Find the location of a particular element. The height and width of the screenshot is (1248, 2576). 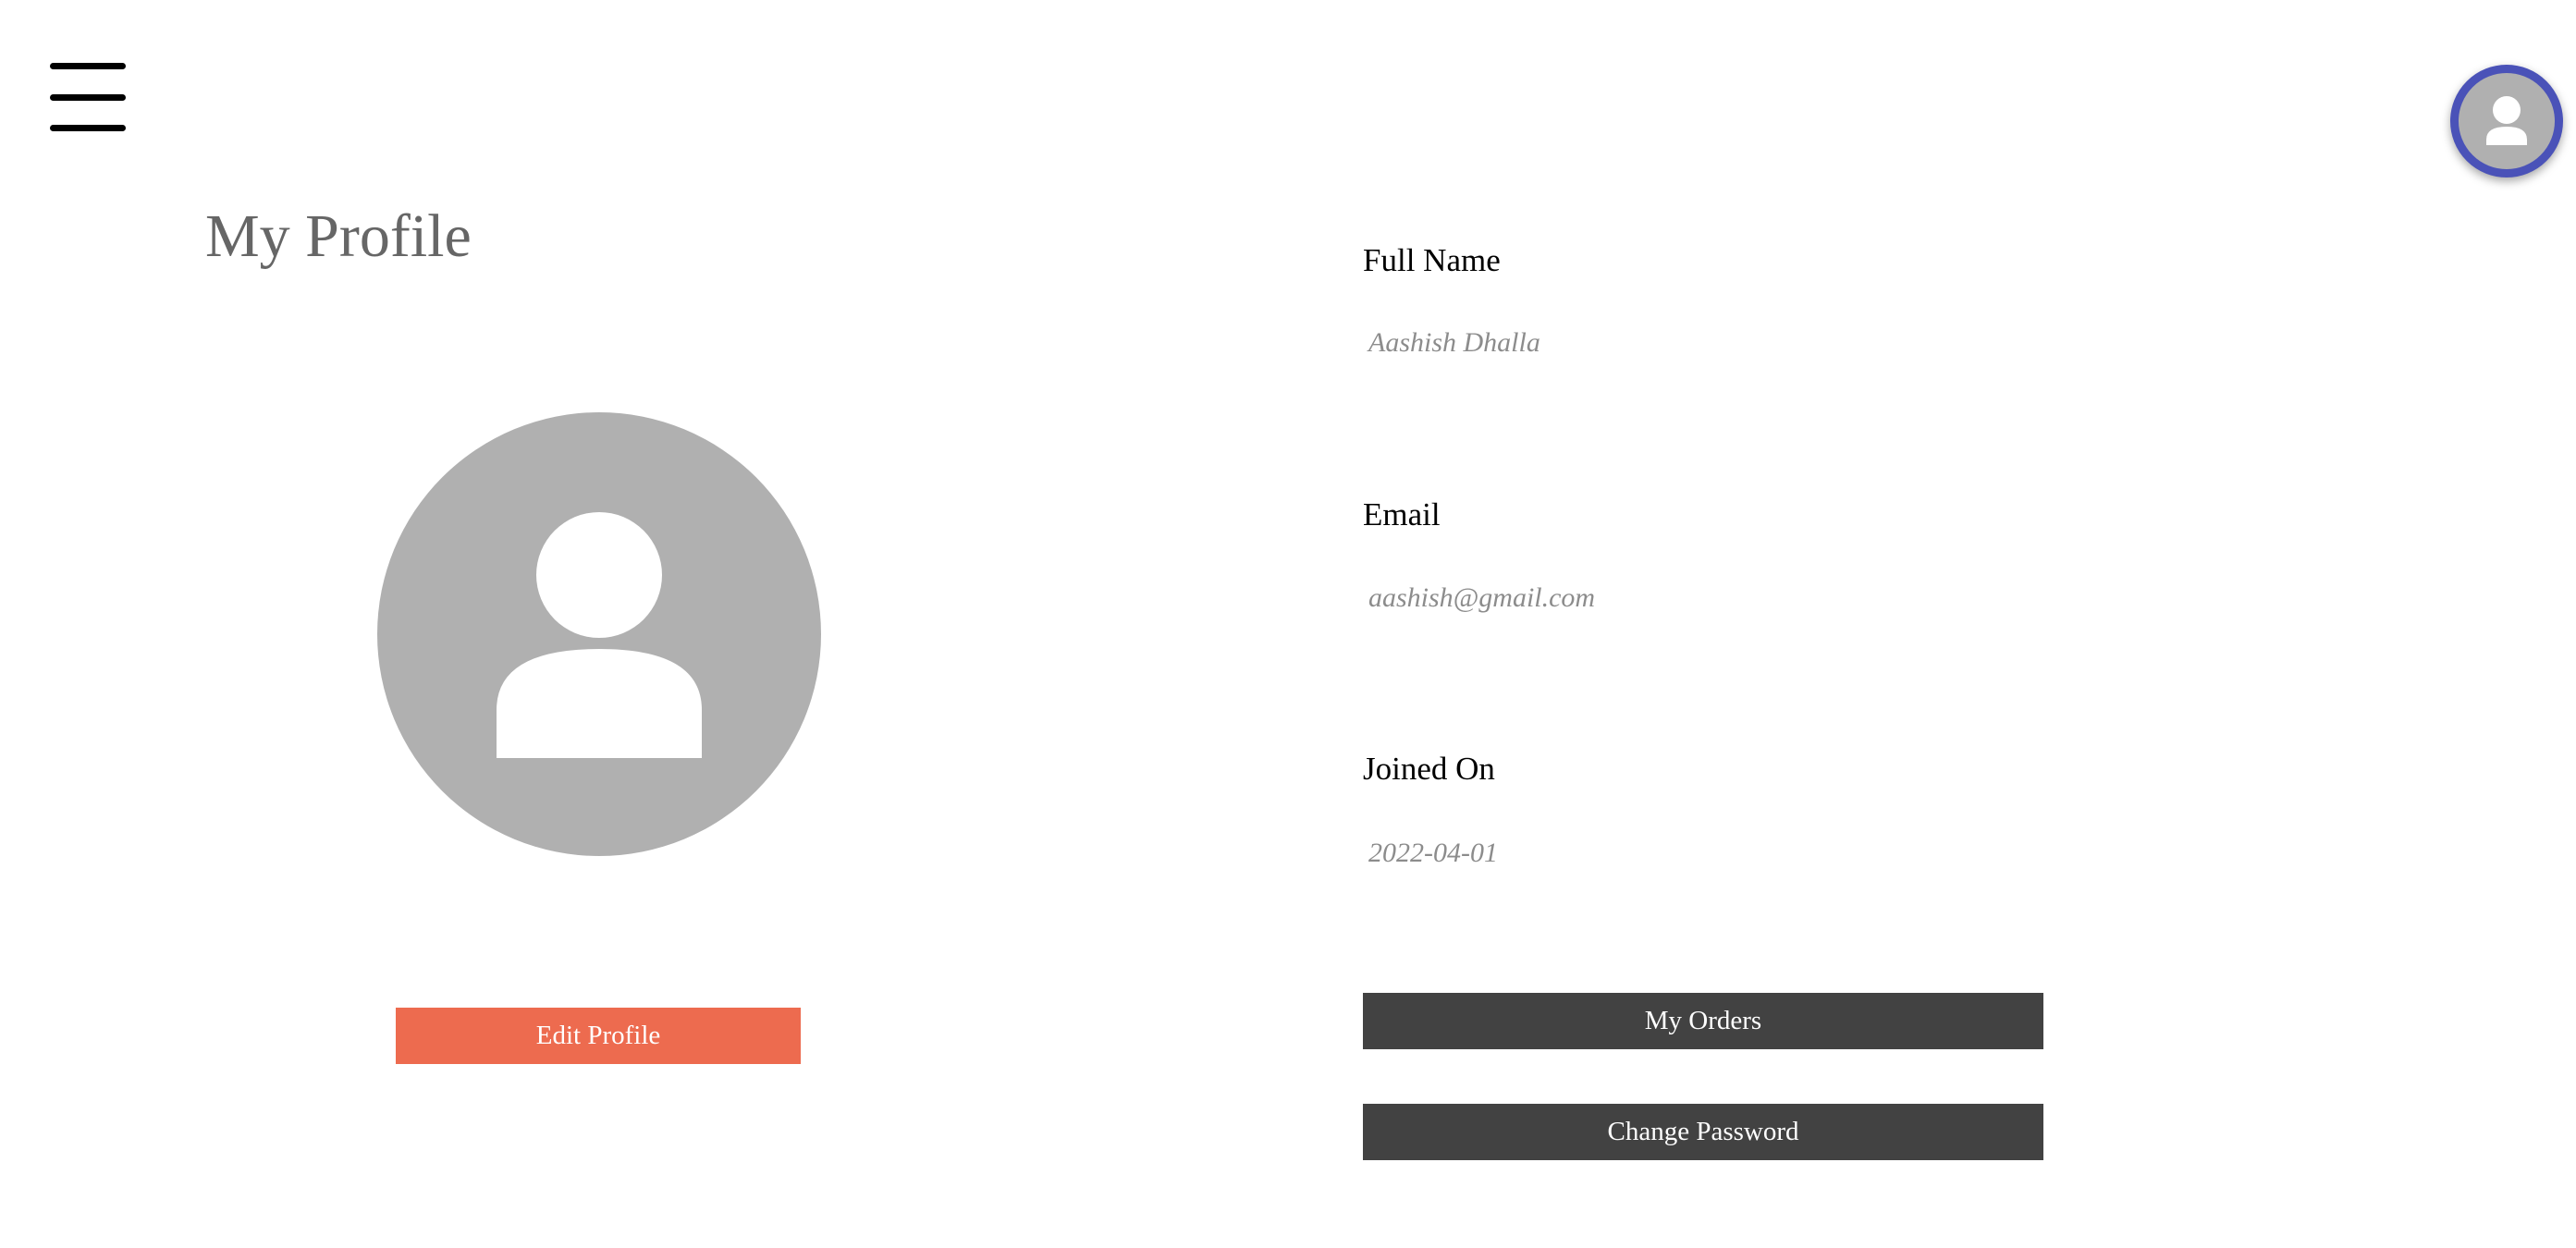

menu-bar-middle is located at coordinates (88, 97).